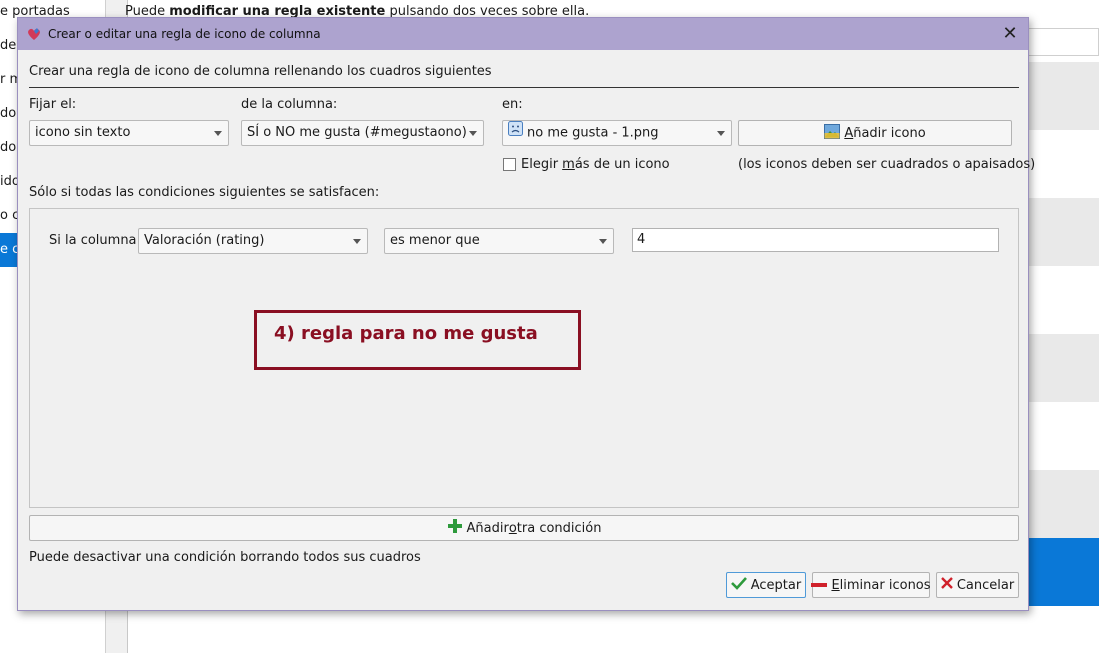 The width and height of the screenshot is (1099, 653). I want to click on cancel-icon, so click(946, 585).